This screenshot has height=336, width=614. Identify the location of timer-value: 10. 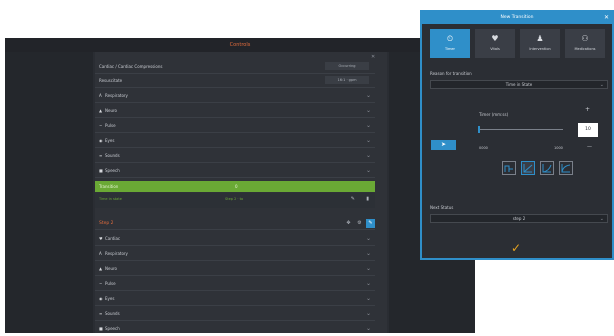
(588, 130).